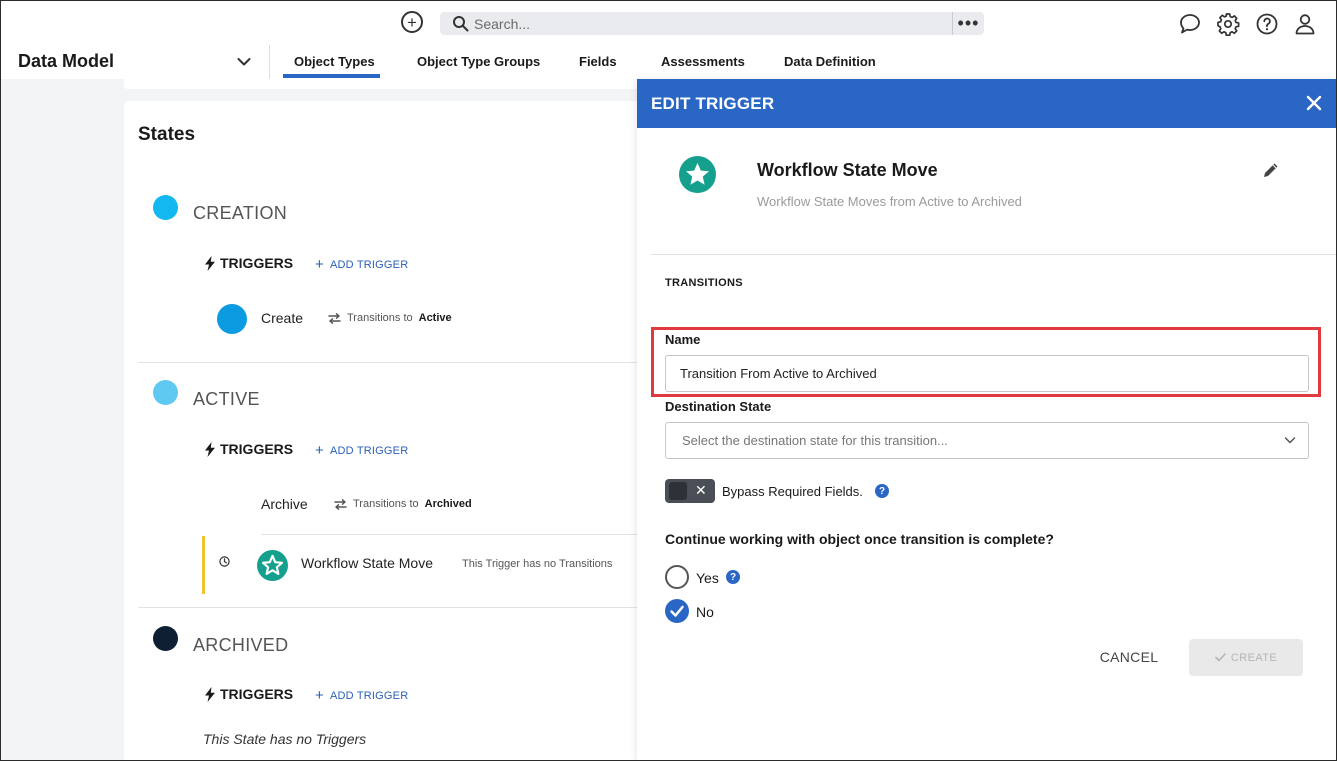 Image resolution: width=1337 pixels, height=761 pixels. I want to click on card-header-remnant, so click(384, 84).